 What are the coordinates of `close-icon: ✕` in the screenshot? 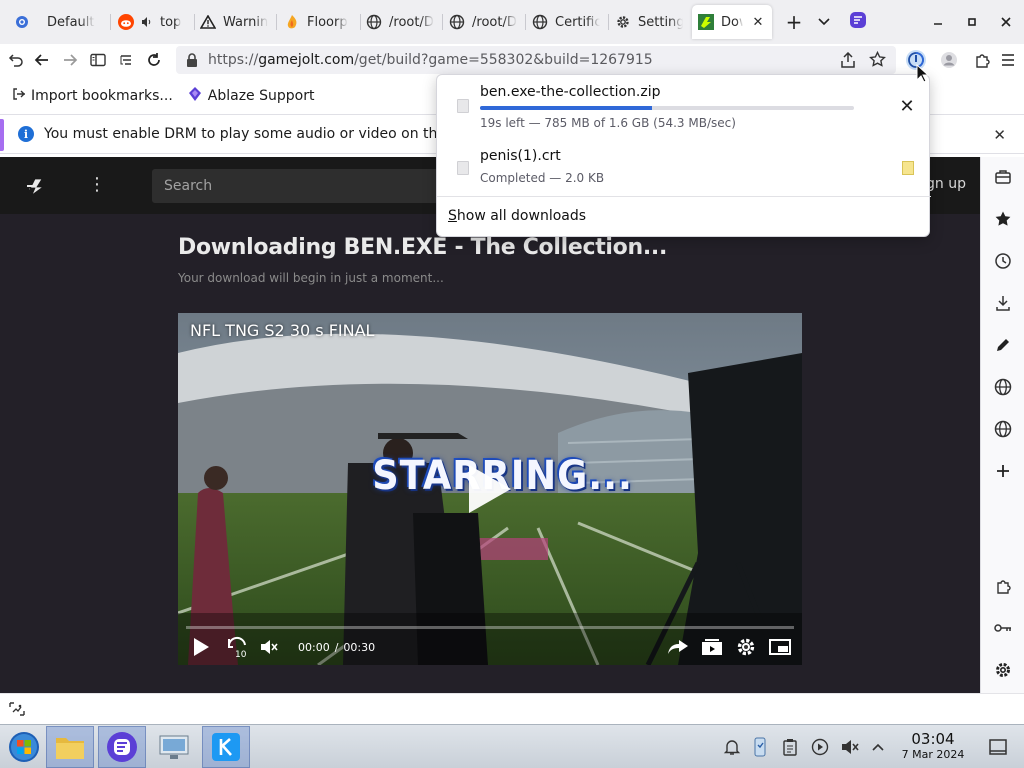 It's located at (999, 135).